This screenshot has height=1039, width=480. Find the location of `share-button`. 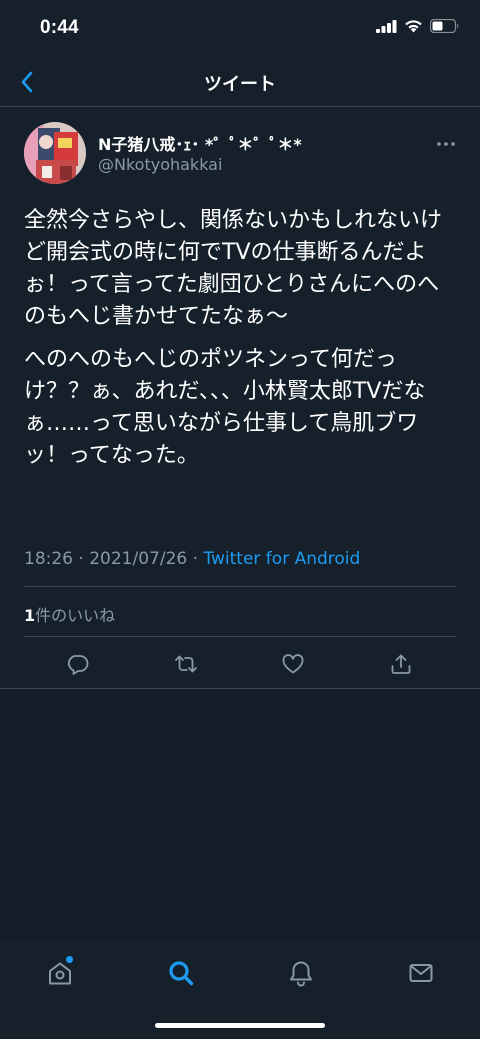

share-button is located at coordinates (401, 664).